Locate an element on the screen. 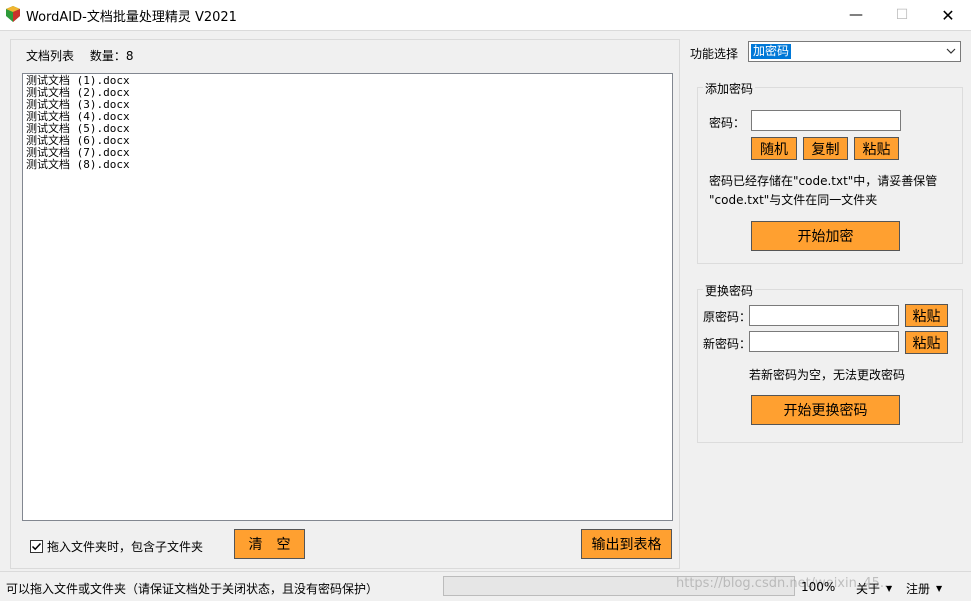 The height and width of the screenshot is (601, 971). about-menu: 关于 ▼ is located at coordinates (874, 588).